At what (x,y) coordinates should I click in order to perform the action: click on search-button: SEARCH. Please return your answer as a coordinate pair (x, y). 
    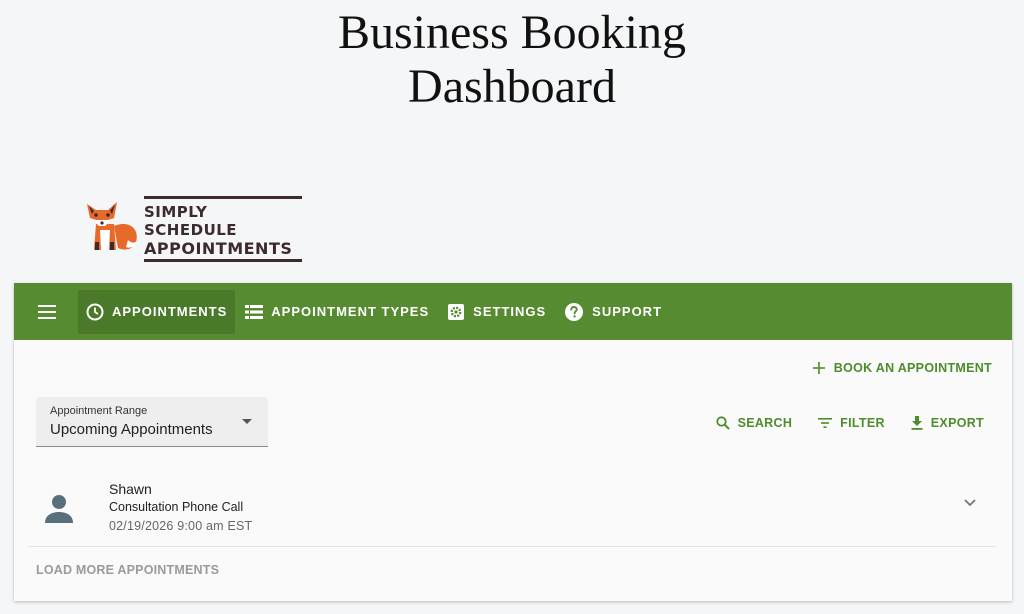
    Looking at the image, I should click on (754, 423).